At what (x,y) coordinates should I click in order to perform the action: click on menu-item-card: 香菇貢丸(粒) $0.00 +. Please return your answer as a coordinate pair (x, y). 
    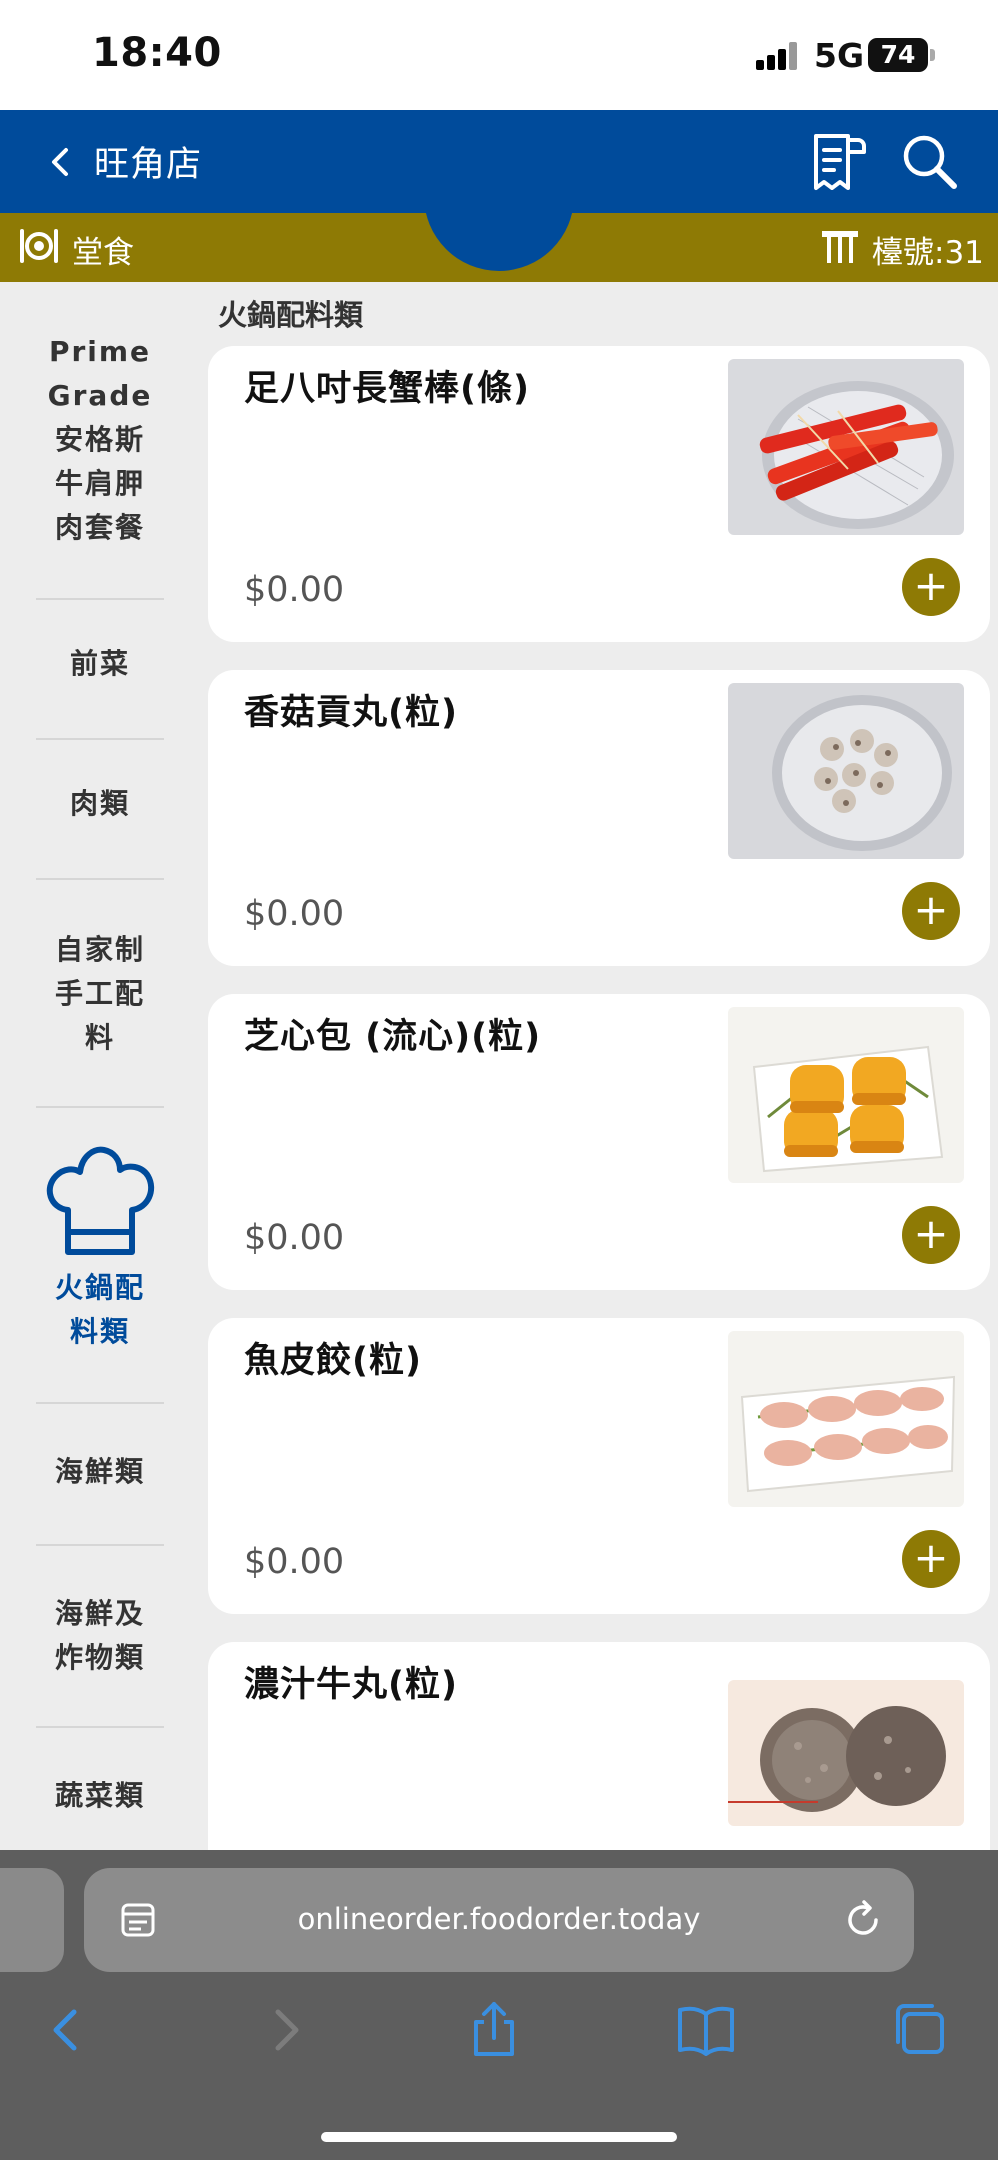
    Looking at the image, I should click on (599, 818).